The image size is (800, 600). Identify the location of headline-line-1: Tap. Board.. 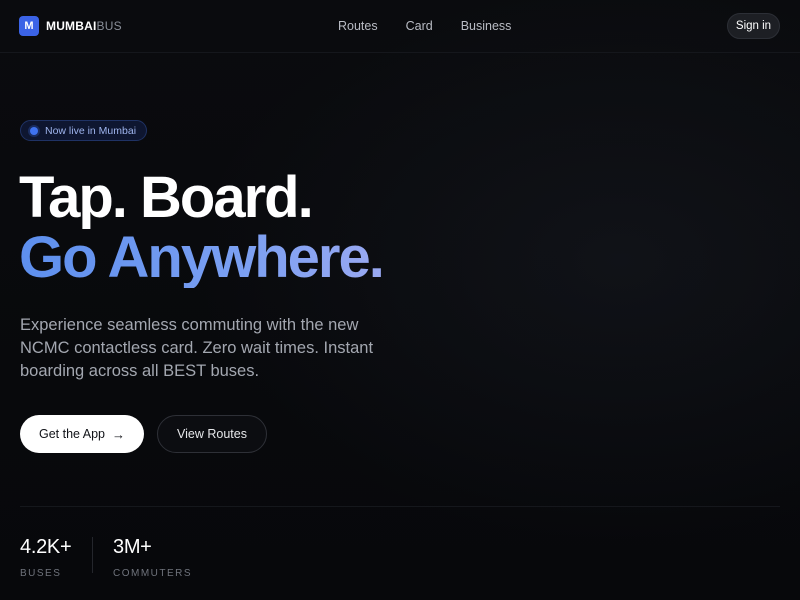
(166, 197).